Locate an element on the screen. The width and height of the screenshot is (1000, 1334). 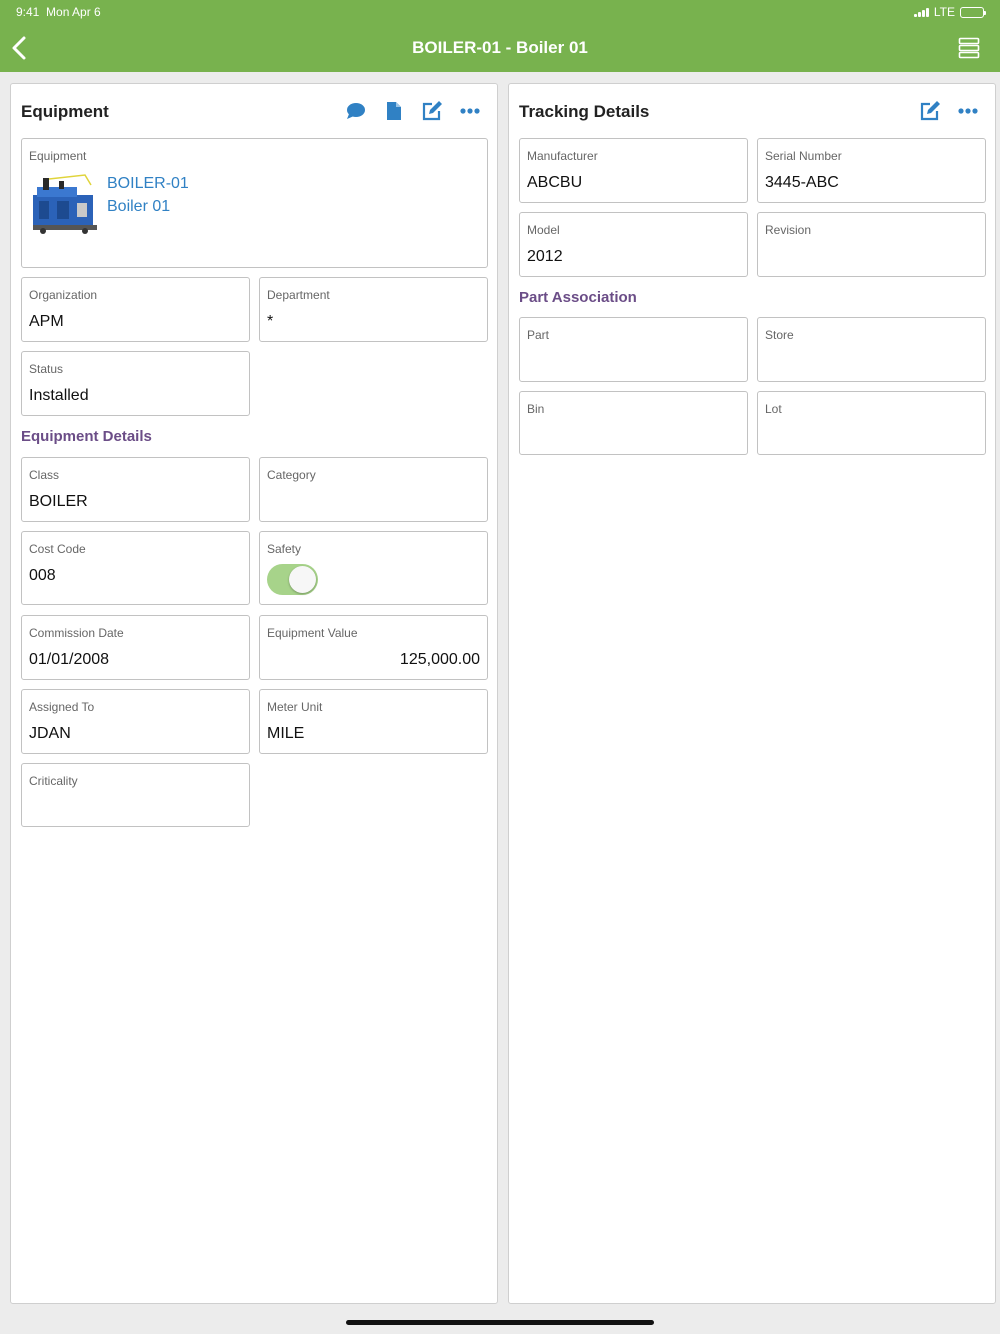
criticality-label: Criticality is located at coordinates (53, 781).